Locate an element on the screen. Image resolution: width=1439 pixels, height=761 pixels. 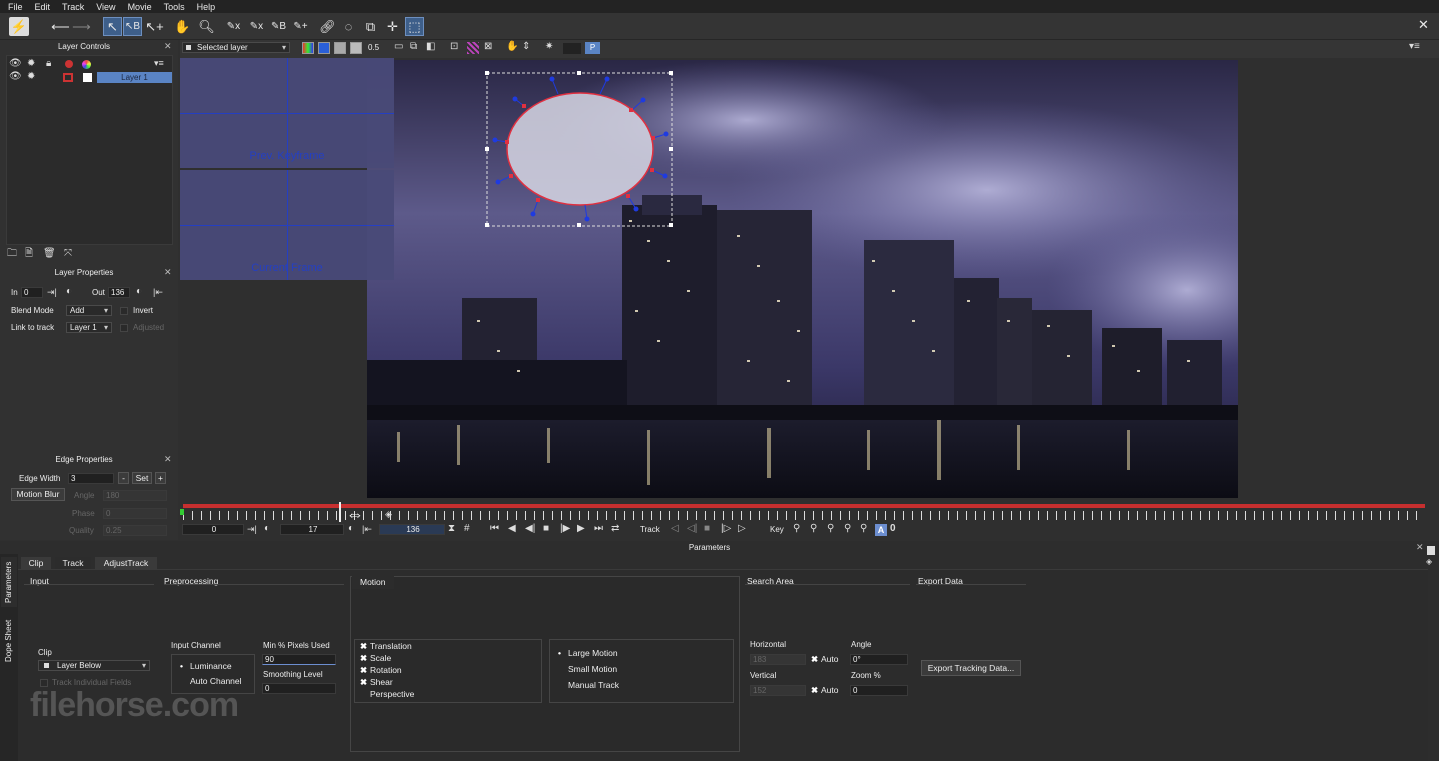
hand-view-icon: ✋ is located at coordinates (512, 47).